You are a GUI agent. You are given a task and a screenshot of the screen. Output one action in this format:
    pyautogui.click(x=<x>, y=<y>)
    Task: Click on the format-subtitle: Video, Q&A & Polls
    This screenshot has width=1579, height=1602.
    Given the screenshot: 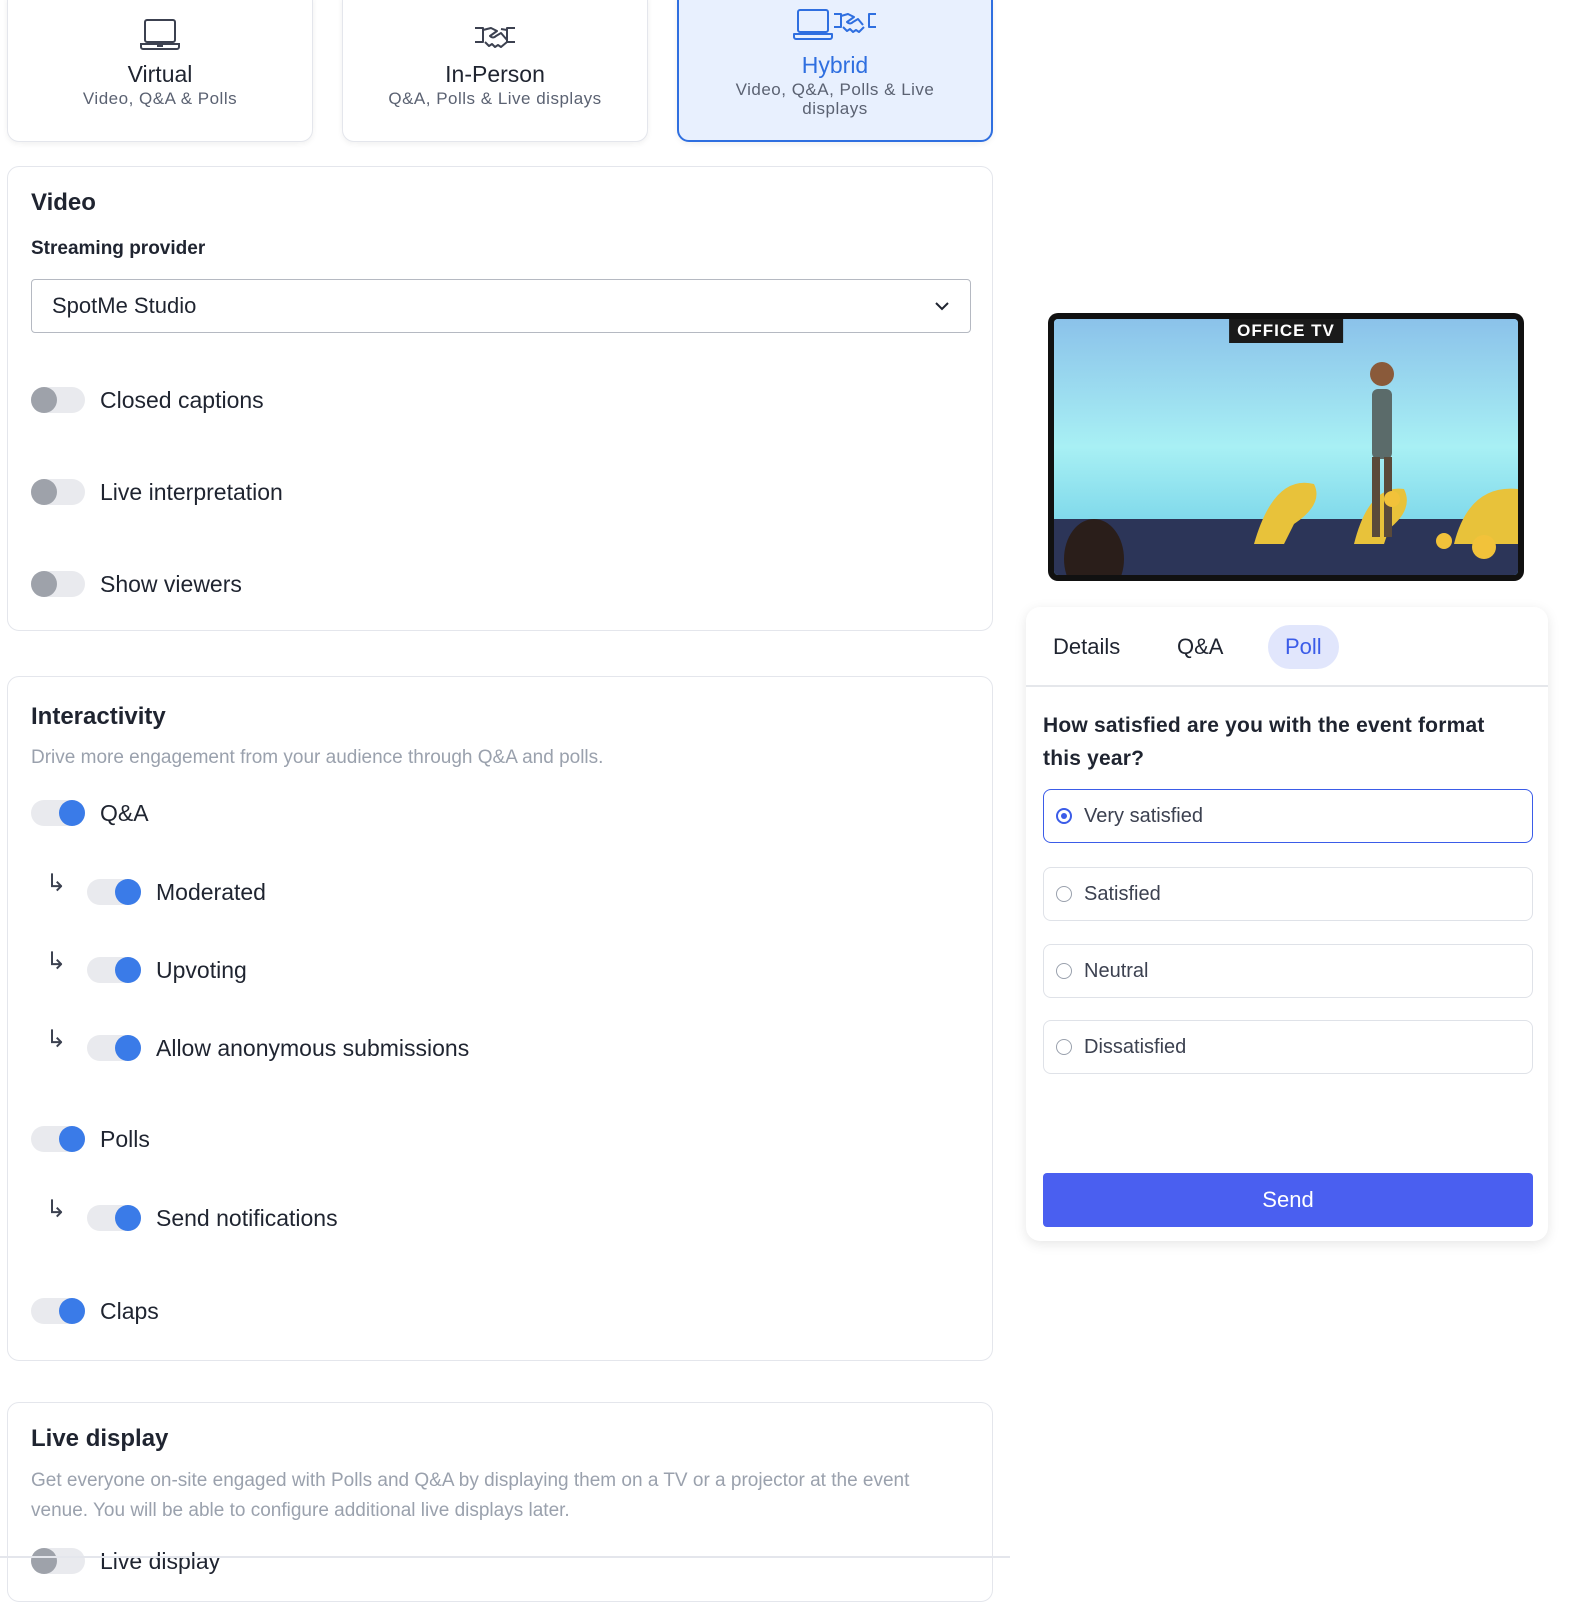 What is the action you would take?
    pyautogui.click(x=160, y=98)
    